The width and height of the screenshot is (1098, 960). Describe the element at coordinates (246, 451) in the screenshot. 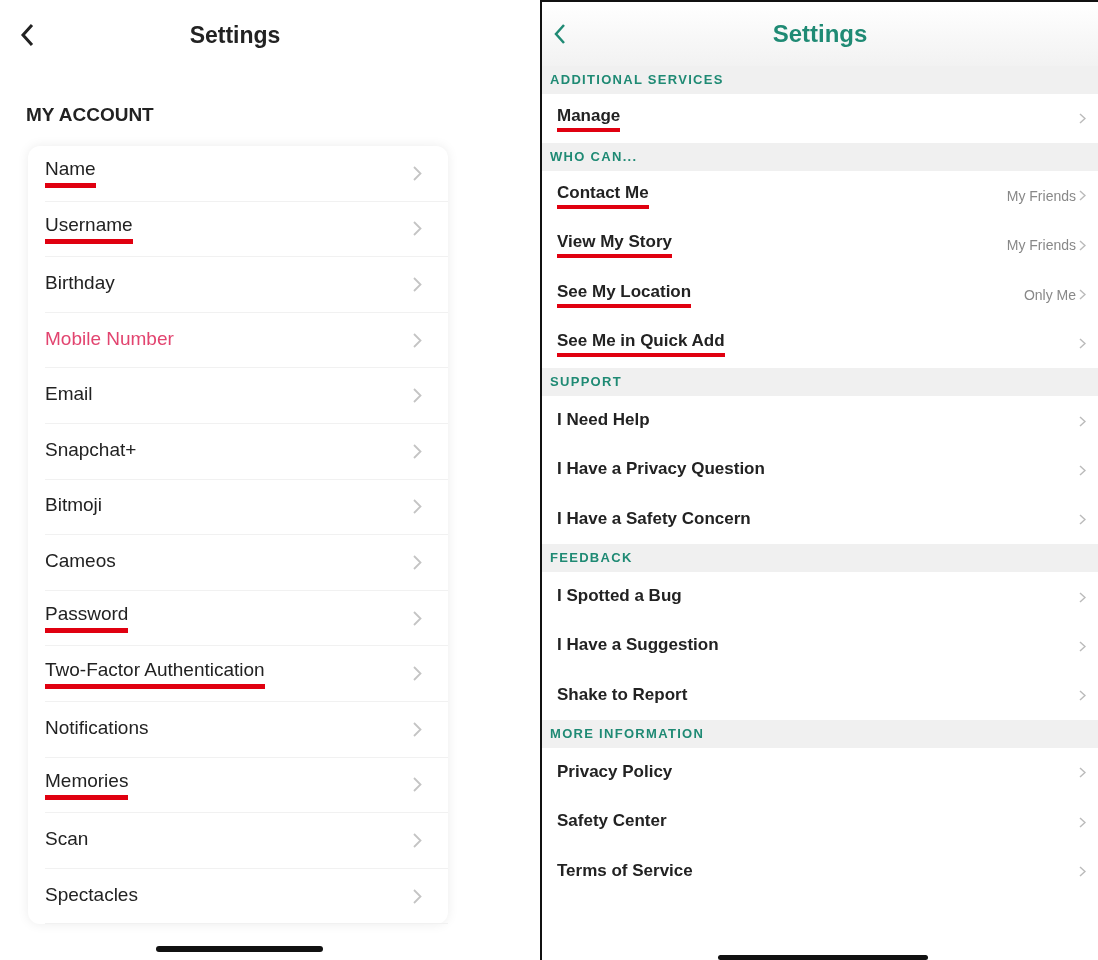

I see `settings-item: Snapchat+` at that location.